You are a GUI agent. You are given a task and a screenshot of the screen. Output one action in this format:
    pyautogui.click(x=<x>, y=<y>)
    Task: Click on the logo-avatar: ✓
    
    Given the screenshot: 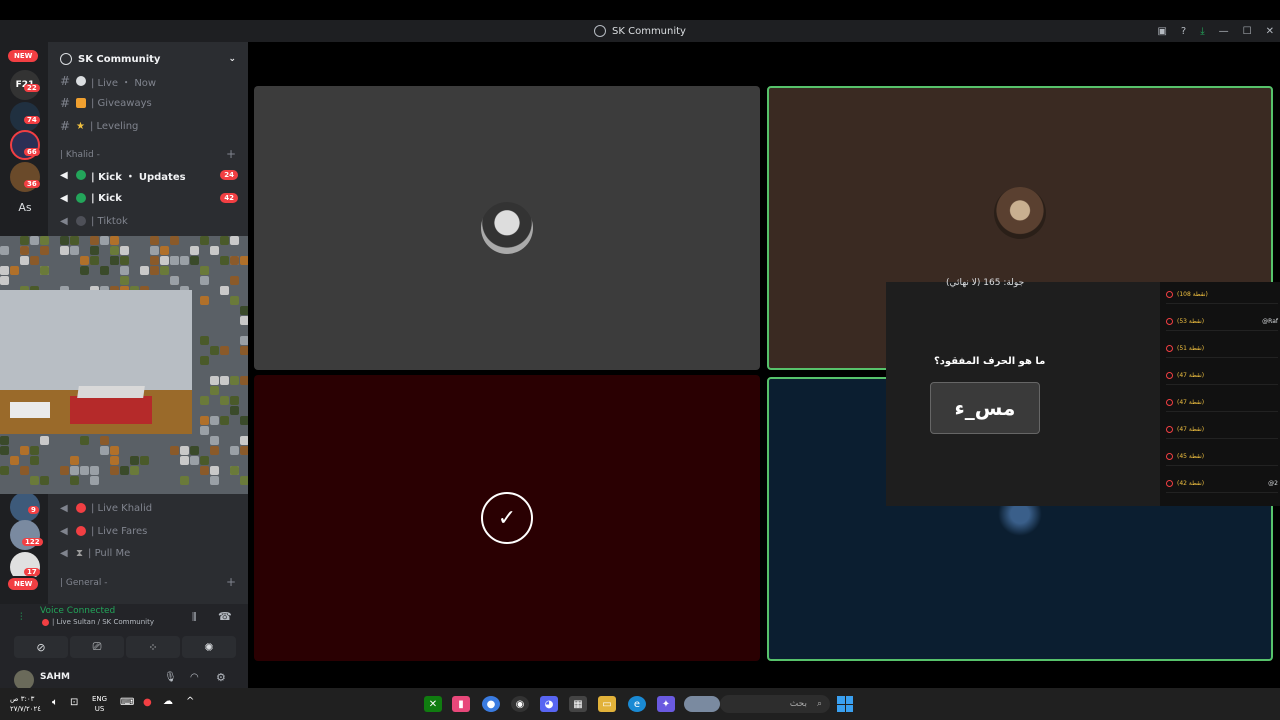 What is the action you would take?
    pyautogui.click(x=507, y=518)
    